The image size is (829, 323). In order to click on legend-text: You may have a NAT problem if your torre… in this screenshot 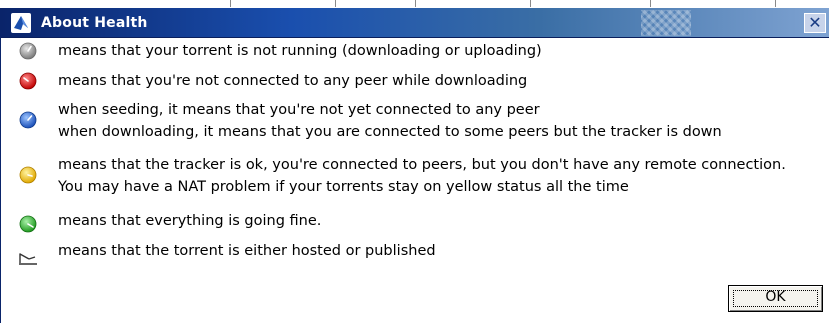, I will do `click(343, 187)`.